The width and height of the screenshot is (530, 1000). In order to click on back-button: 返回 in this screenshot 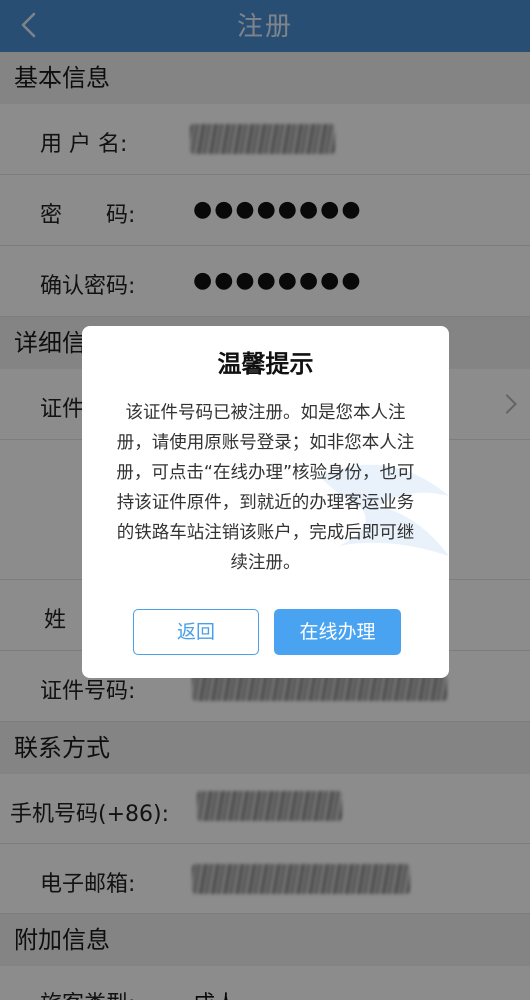, I will do `click(196, 632)`.